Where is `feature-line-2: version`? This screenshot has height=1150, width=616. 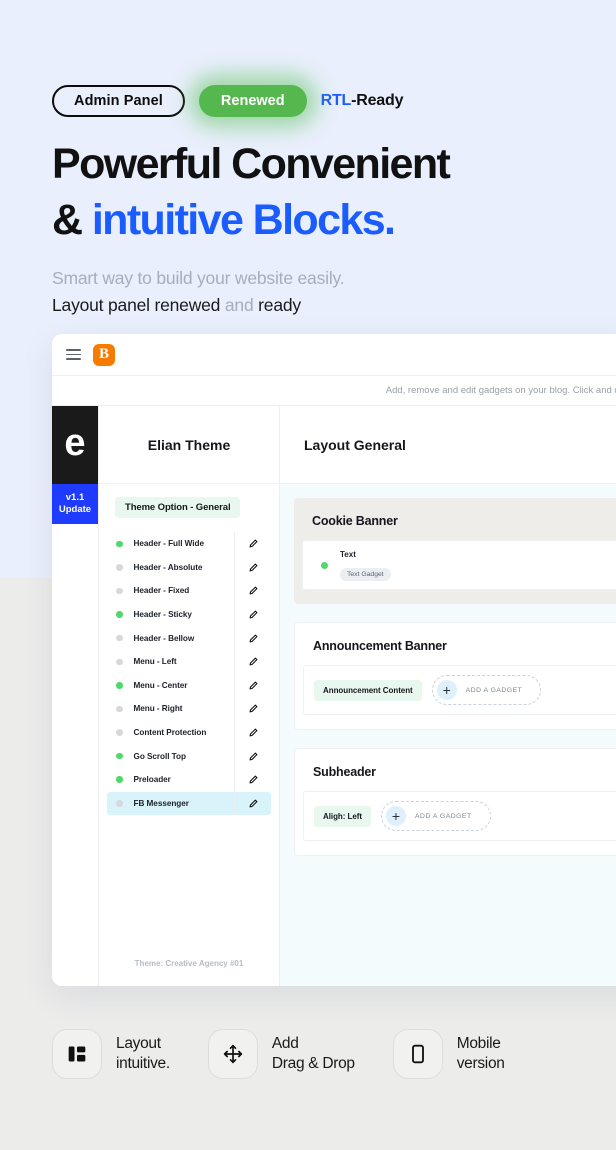
feature-line-2: version is located at coordinates (480, 1063).